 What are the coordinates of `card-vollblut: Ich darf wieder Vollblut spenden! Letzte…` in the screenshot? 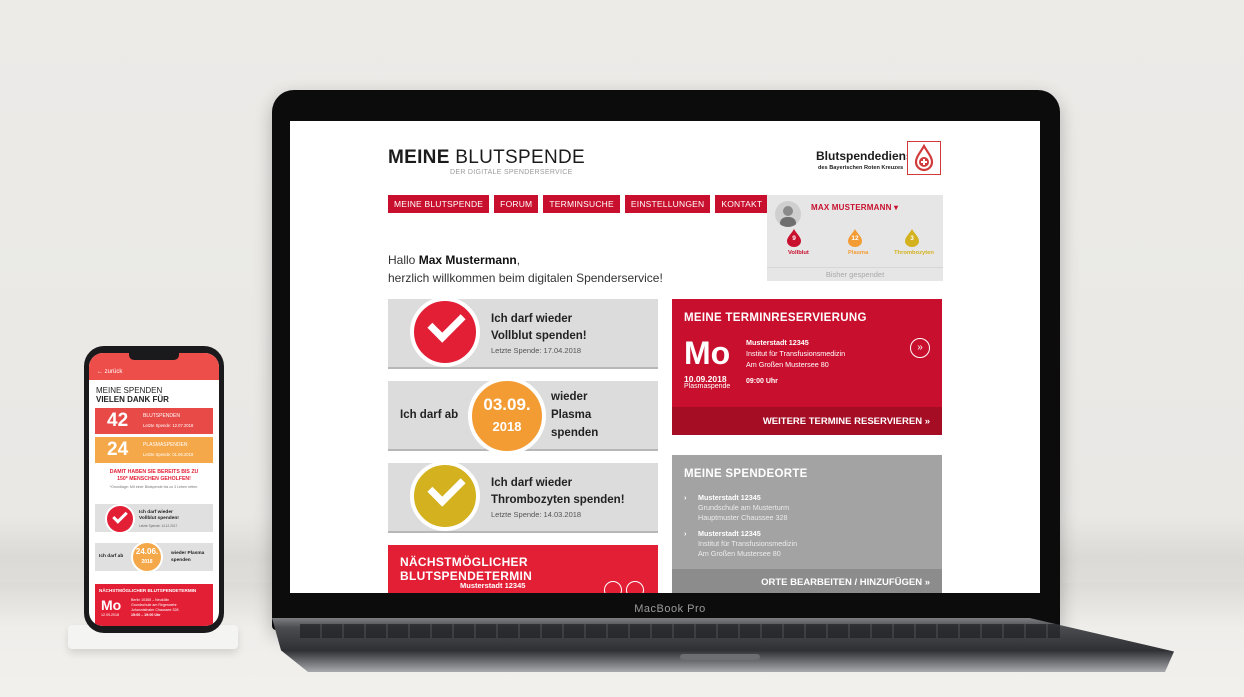 It's located at (523, 333).